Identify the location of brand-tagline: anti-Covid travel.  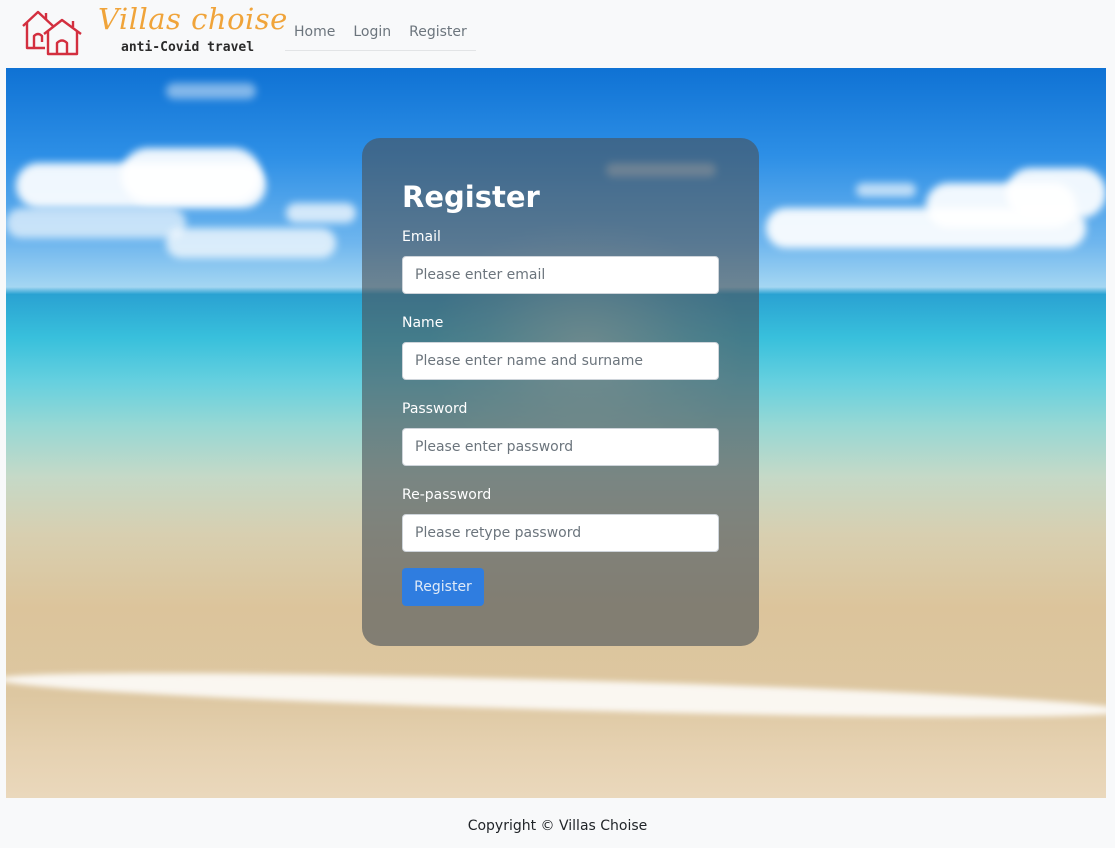
(188, 47).